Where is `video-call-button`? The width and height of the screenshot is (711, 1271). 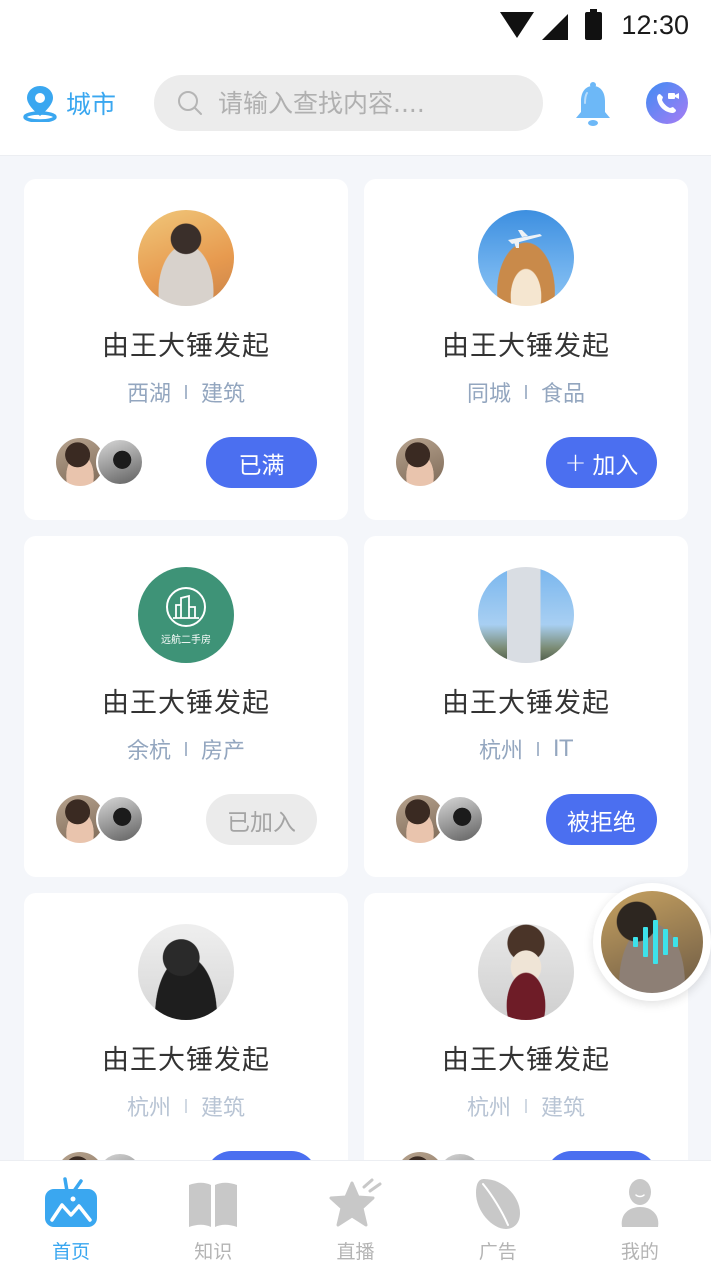 video-call-button is located at coordinates (667, 103).